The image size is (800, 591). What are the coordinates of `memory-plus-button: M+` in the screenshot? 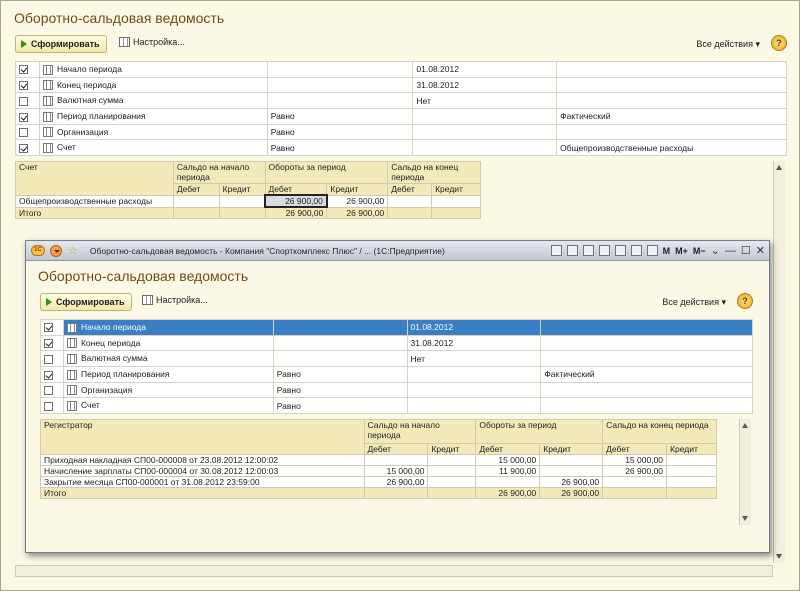 It's located at (681, 251).